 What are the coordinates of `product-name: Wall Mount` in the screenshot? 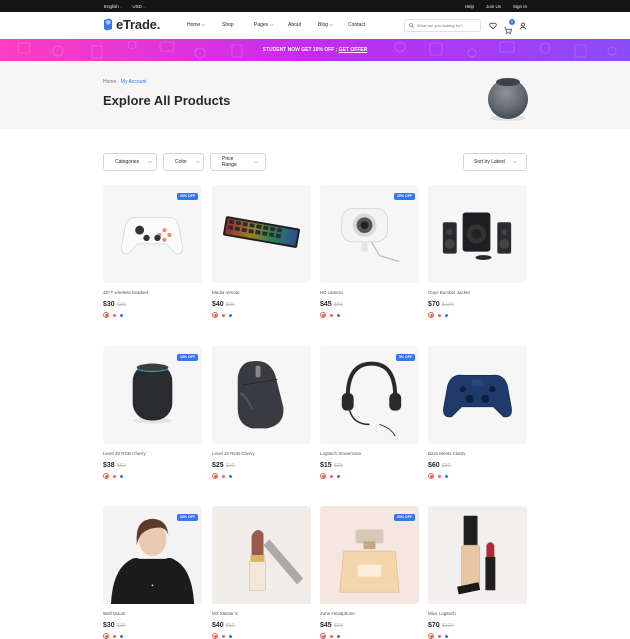 It's located at (152, 615).